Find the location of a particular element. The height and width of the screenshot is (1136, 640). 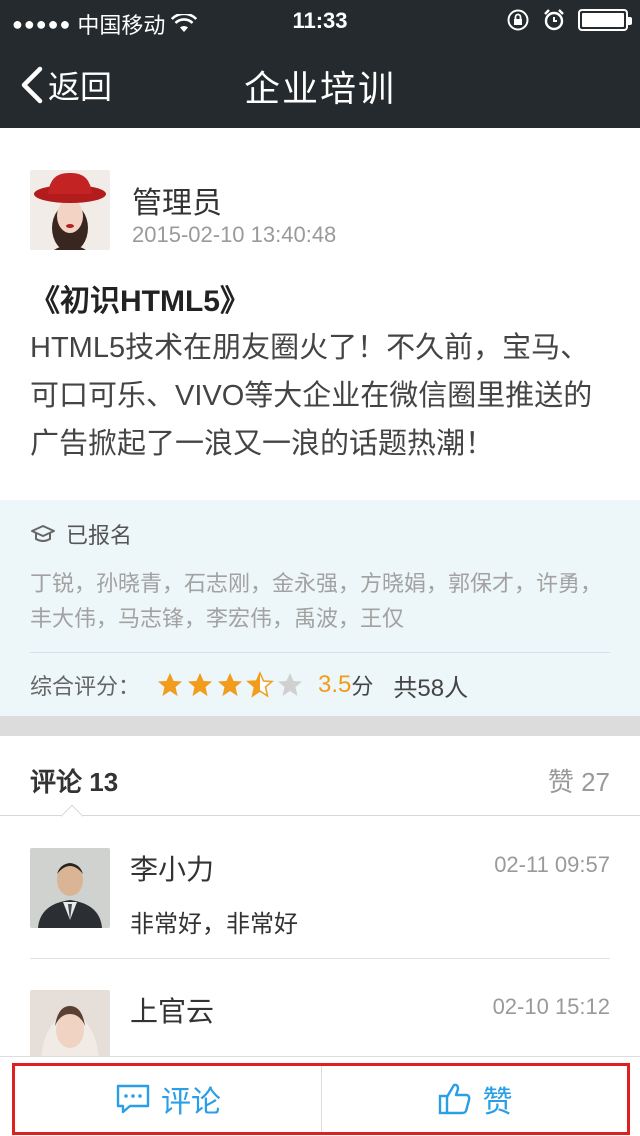

section-gap is located at coordinates (320, 726).